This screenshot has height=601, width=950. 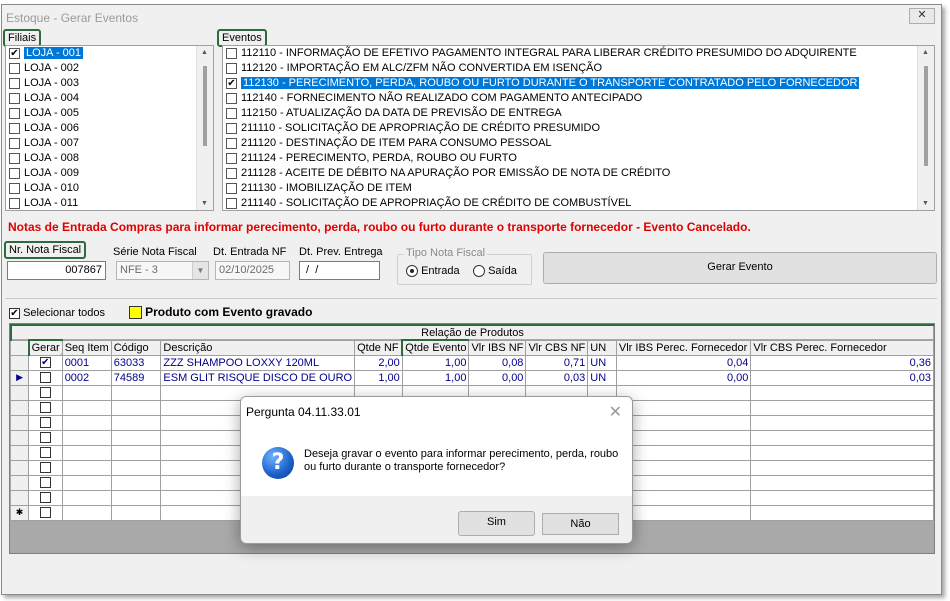 I want to click on cell-codigo: 74589, so click(x=136, y=378).